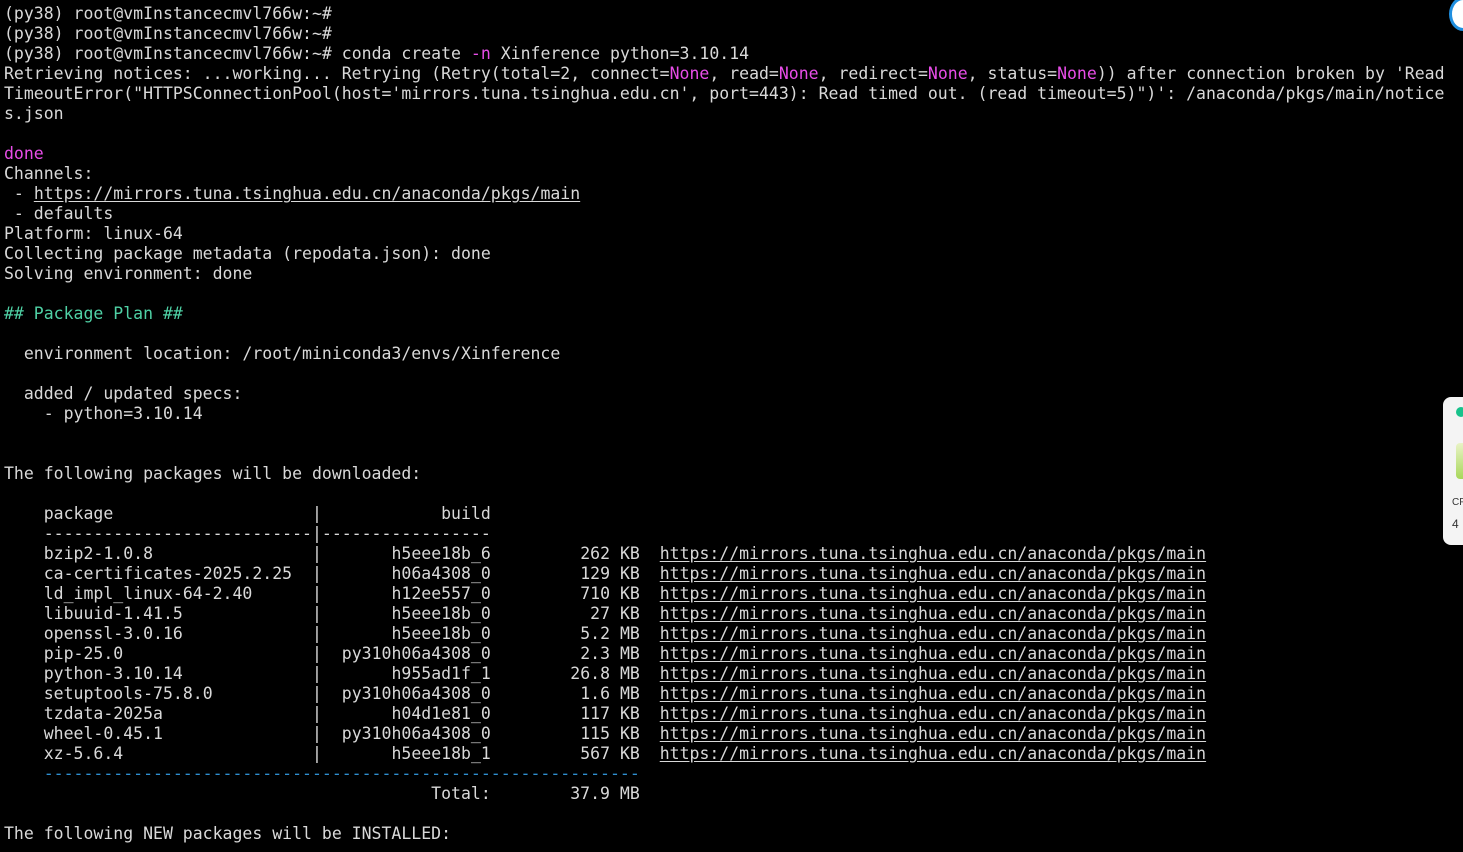 The image size is (1463, 852). What do you see at coordinates (615, 613) in the screenshot?
I see `package-size: 27 KB` at bounding box center [615, 613].